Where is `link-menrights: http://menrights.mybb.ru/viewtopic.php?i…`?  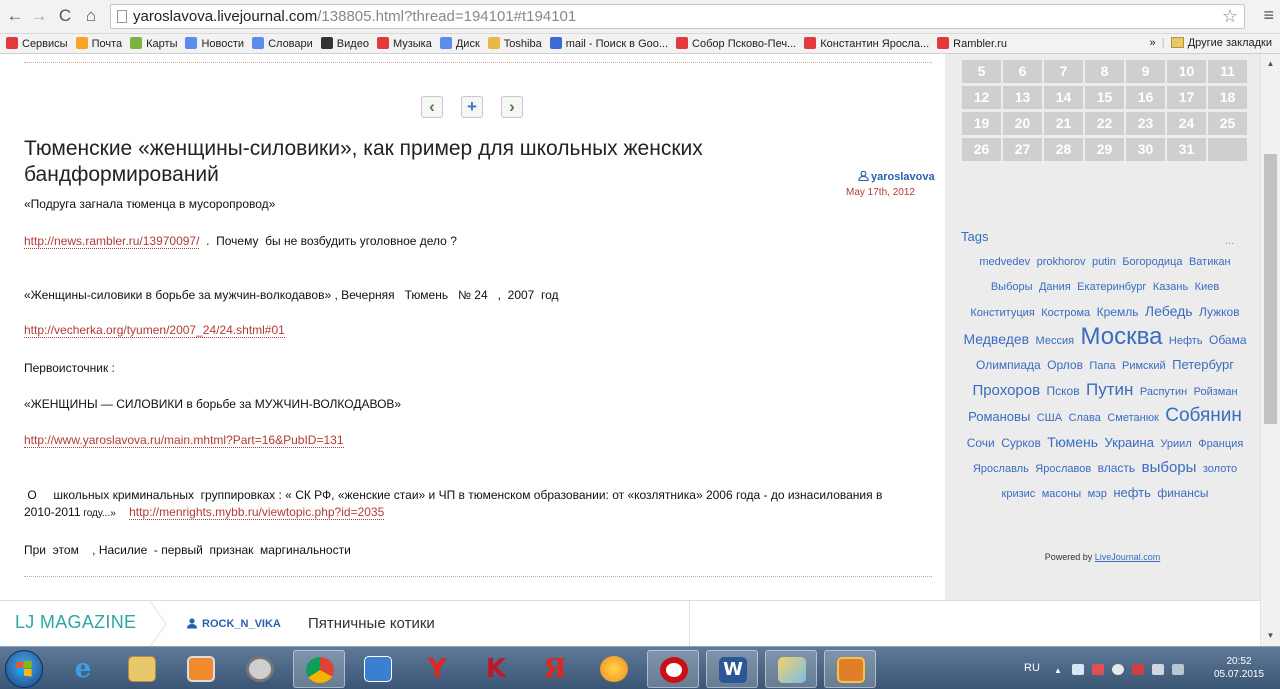 link-menrights: http://menrights.mybb.ru/viewtopic.php?i… is located at coordinates (257, 512).